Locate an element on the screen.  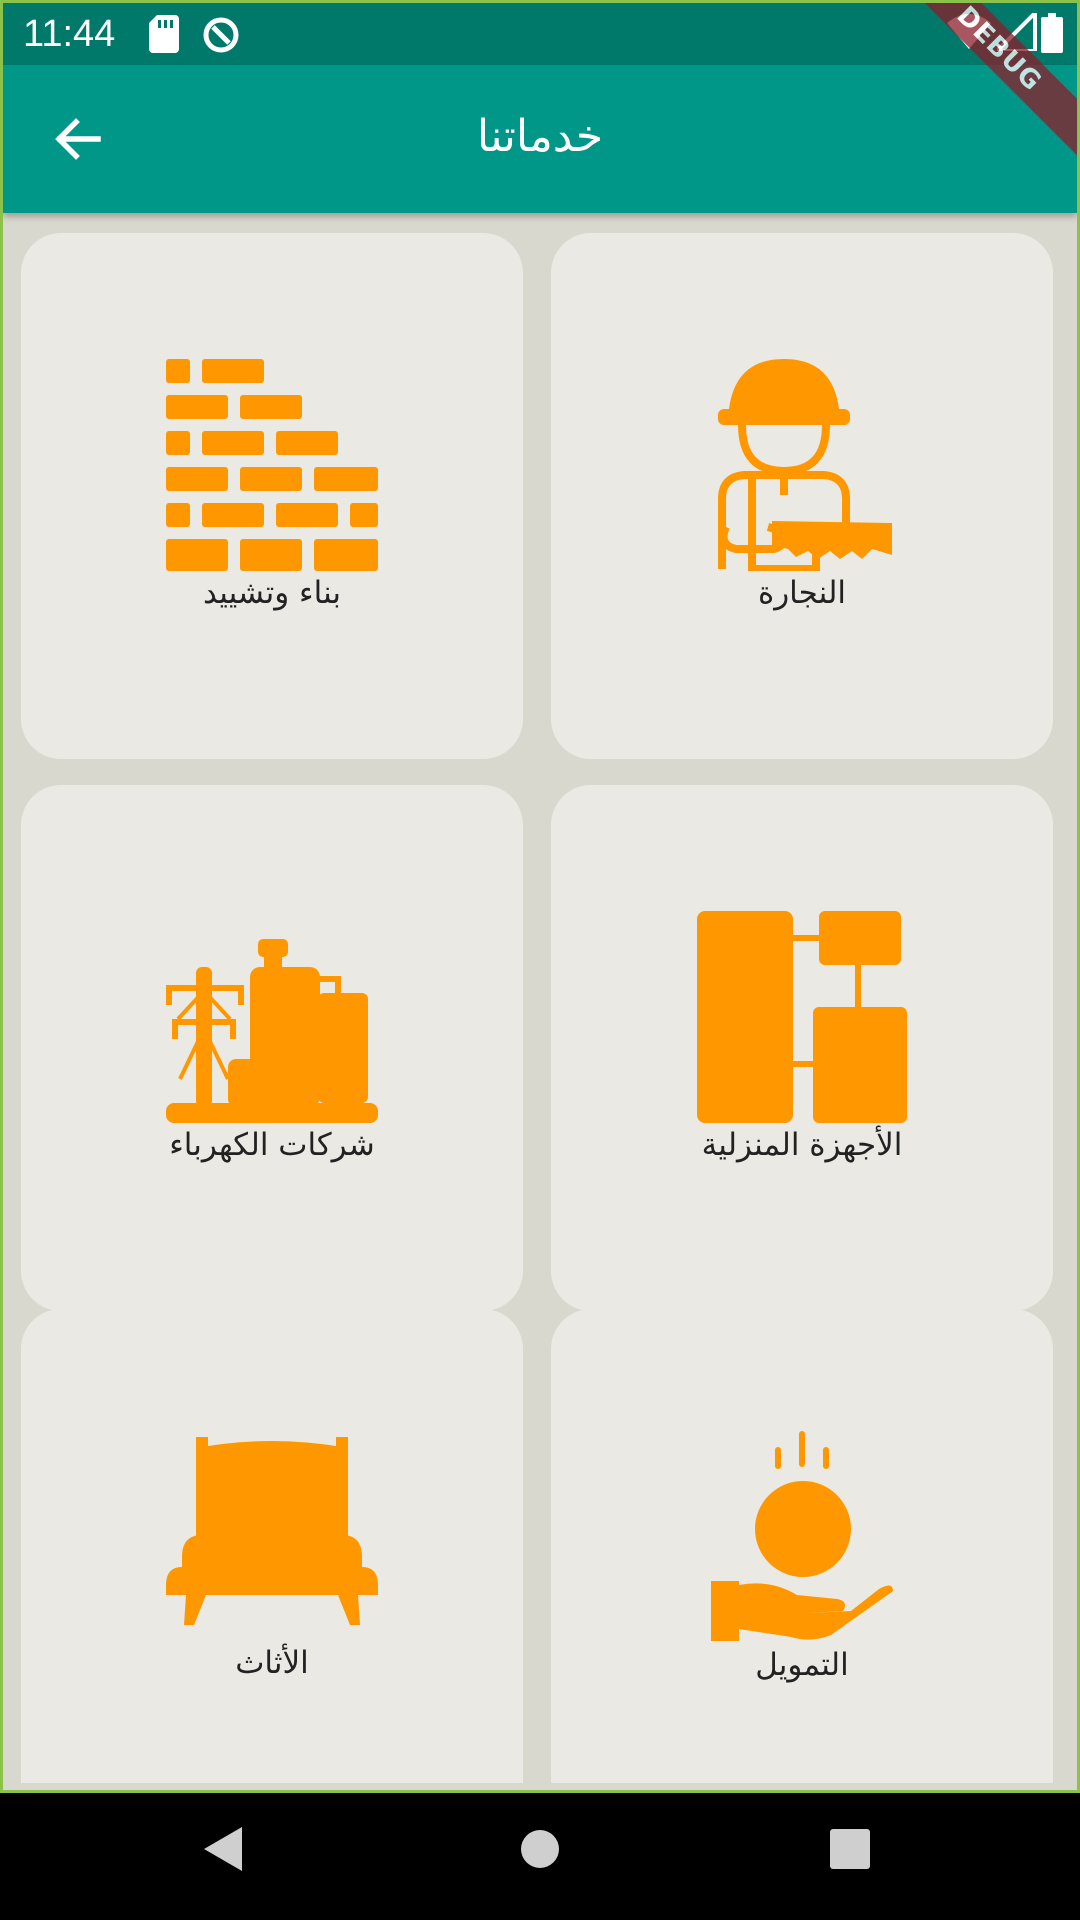
service-card-finance: التمويل is located at coordinates (802, 1546).